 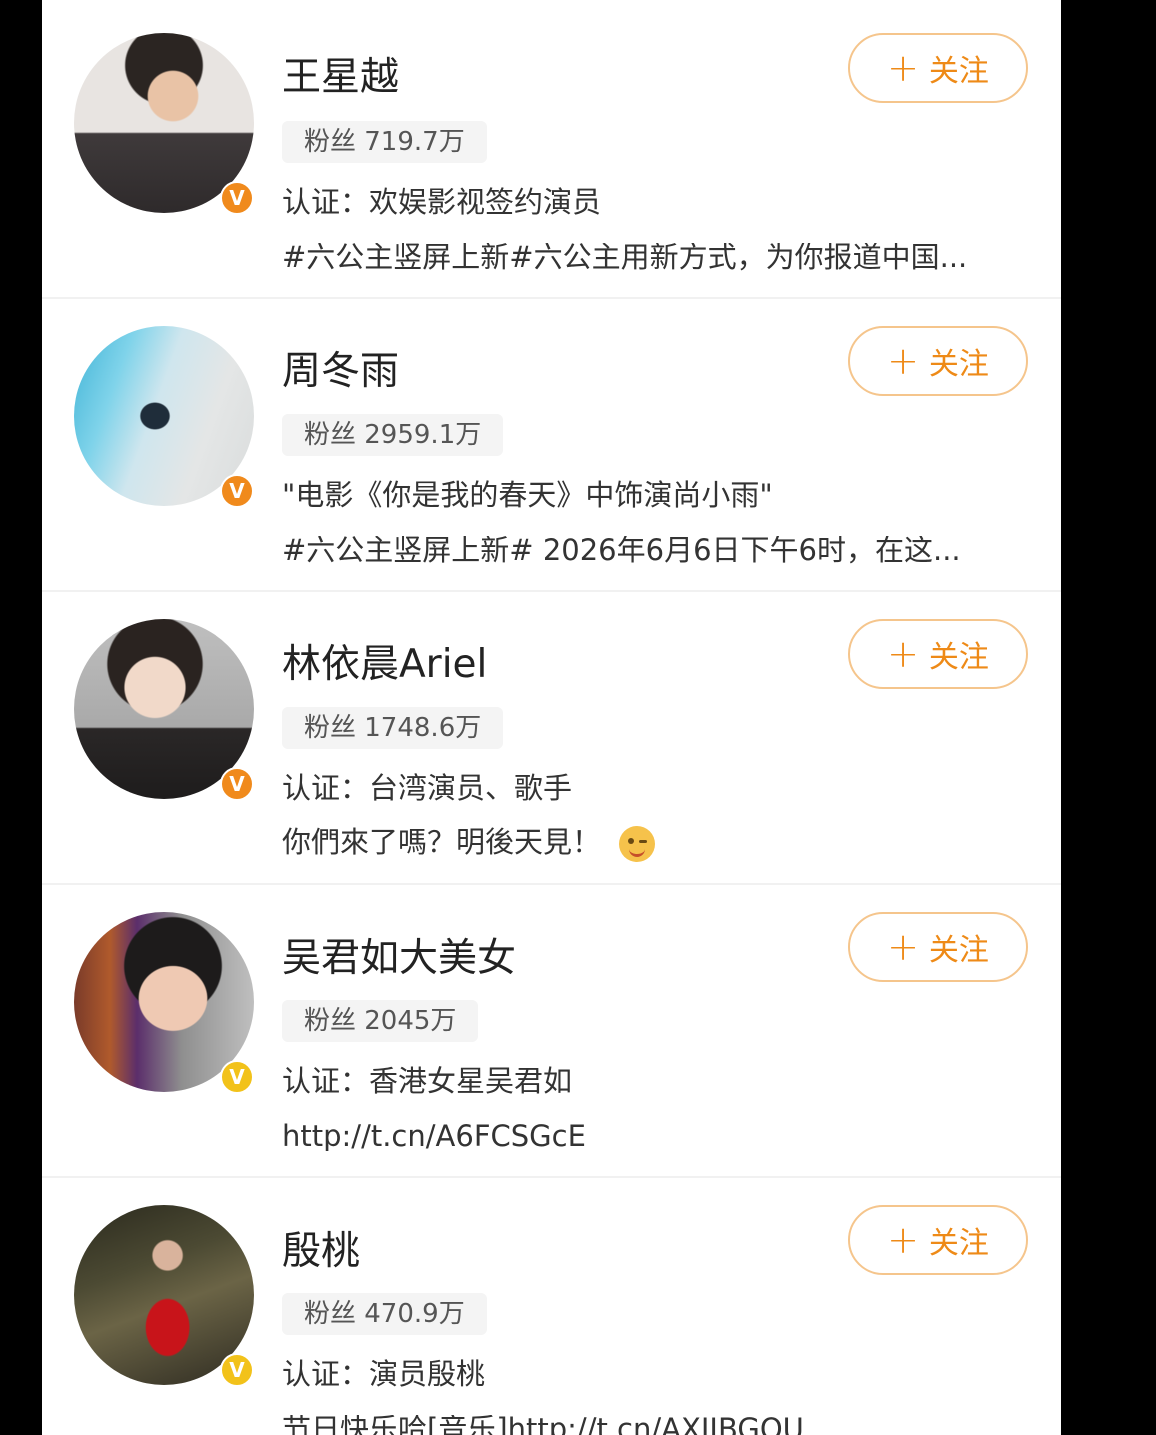 I want to click on user-name: 林依晨Ariel, so click(x=384, y=664).